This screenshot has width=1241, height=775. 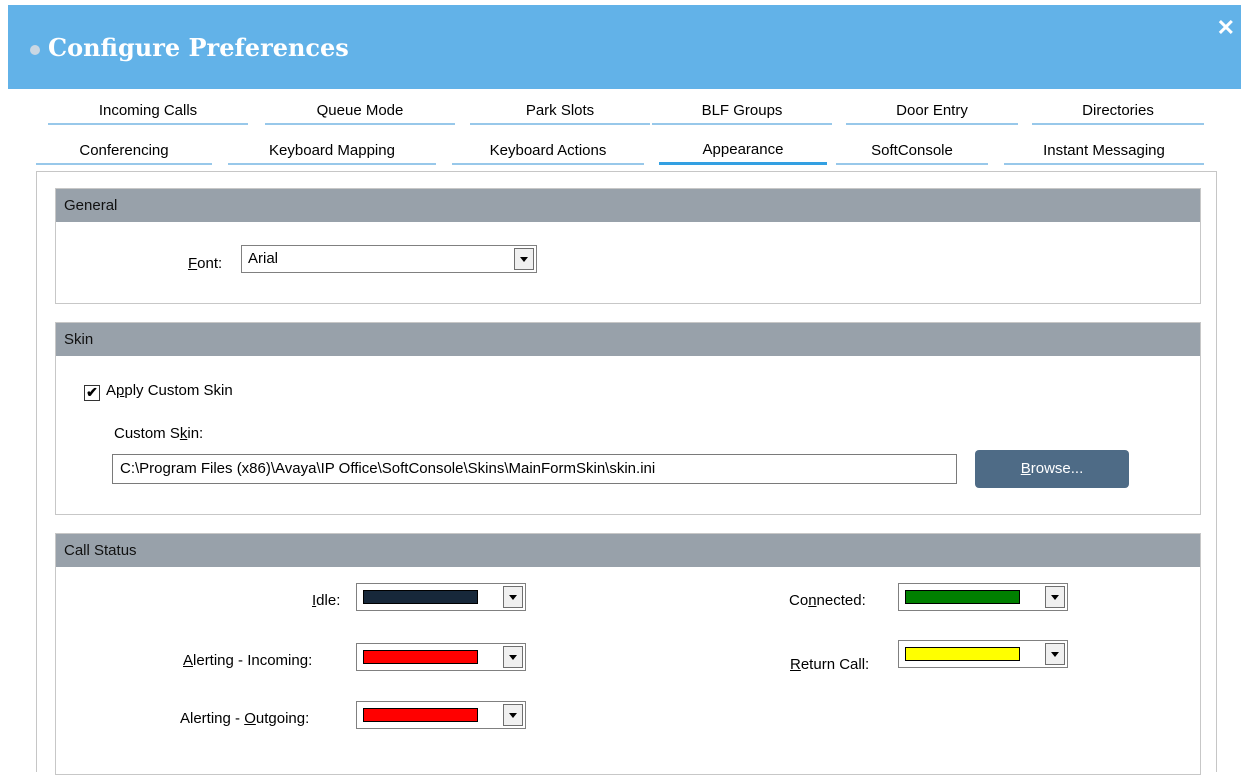 I want to click on tab-instant-messaging: Instant Messaging, so click(x=1104, y=152).